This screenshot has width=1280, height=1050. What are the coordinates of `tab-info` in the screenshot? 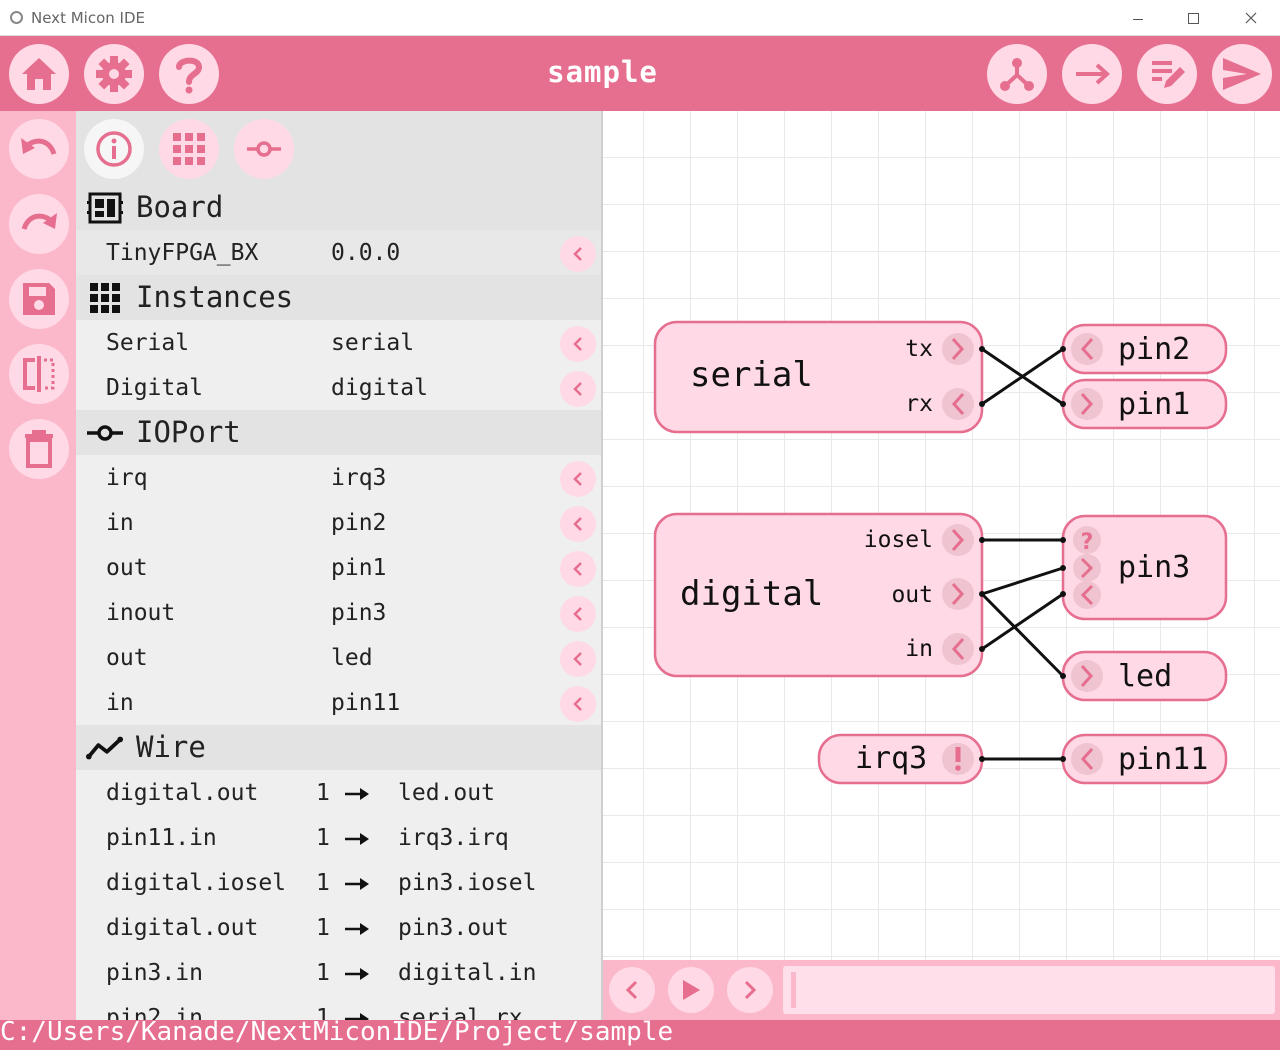 It's located at (114, 149).